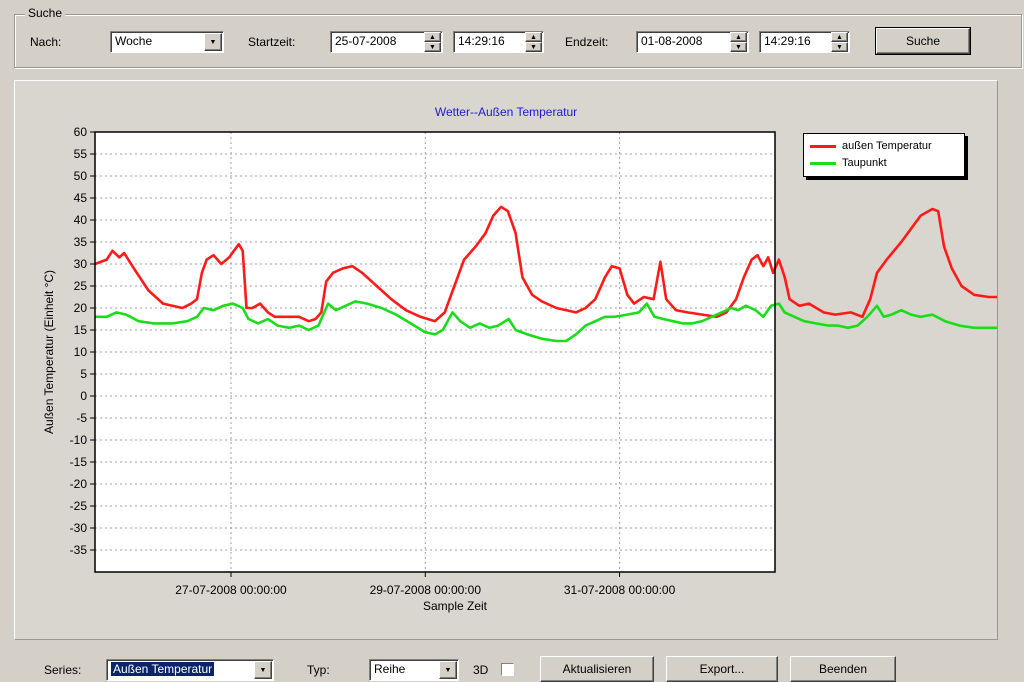 Image resolution: width=1024 pixels, height=682 pixels. Describe the element at coordinates (49, 352) in the screenshot. I see `y-axis-label: Außen Temperatur (Einheit °C)` at that location.